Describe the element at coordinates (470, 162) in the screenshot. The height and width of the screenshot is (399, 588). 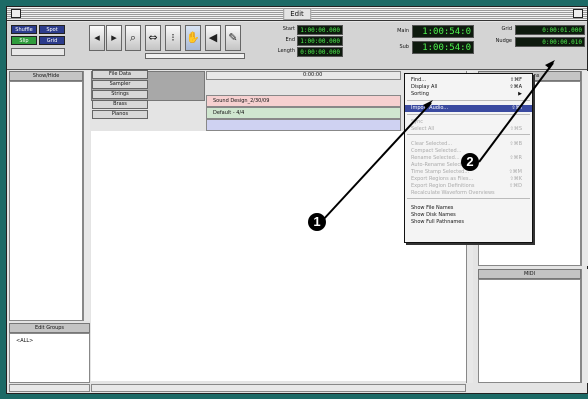
I see `callout-2: 2` at that location.